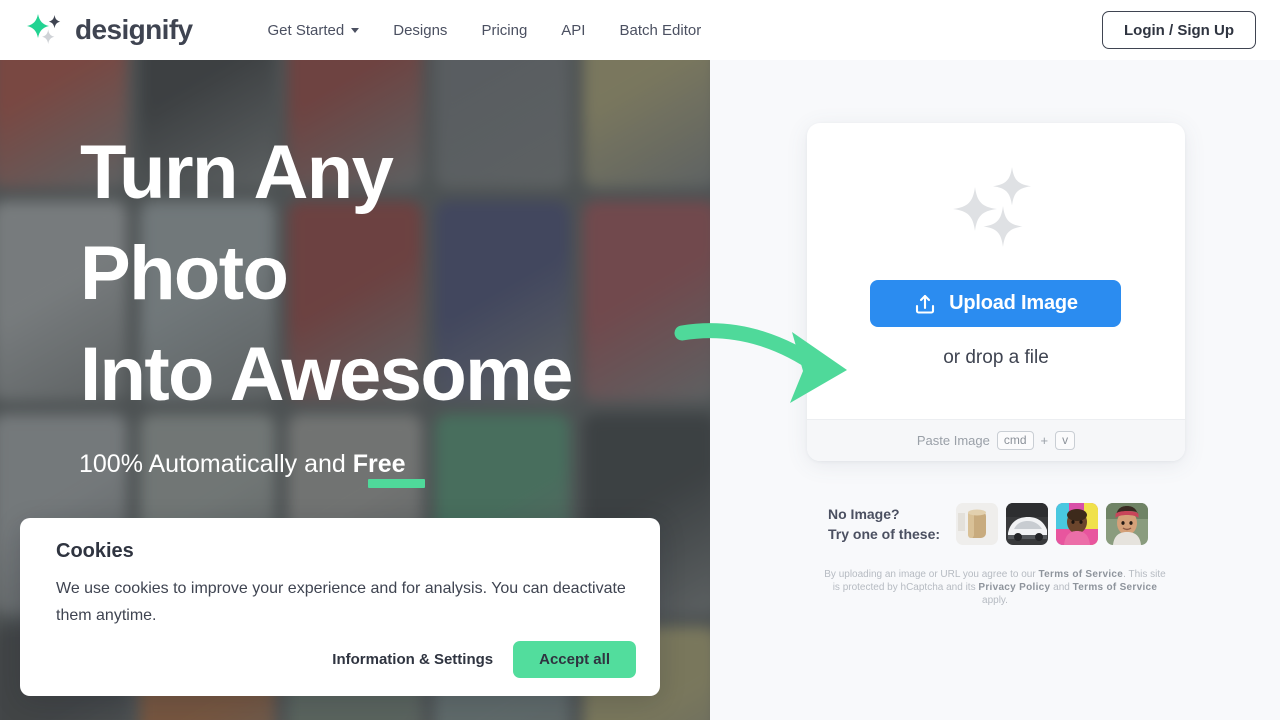  What do you see at coordinates (1015, 440) in the screenshot?
I see `key-cmd: cmd` at bounding box center [1015, 440].